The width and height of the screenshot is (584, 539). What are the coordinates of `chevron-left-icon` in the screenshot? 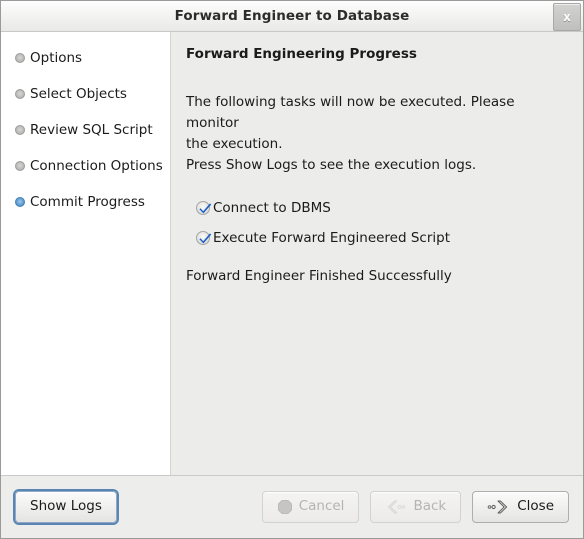 It's located at (396, 507).